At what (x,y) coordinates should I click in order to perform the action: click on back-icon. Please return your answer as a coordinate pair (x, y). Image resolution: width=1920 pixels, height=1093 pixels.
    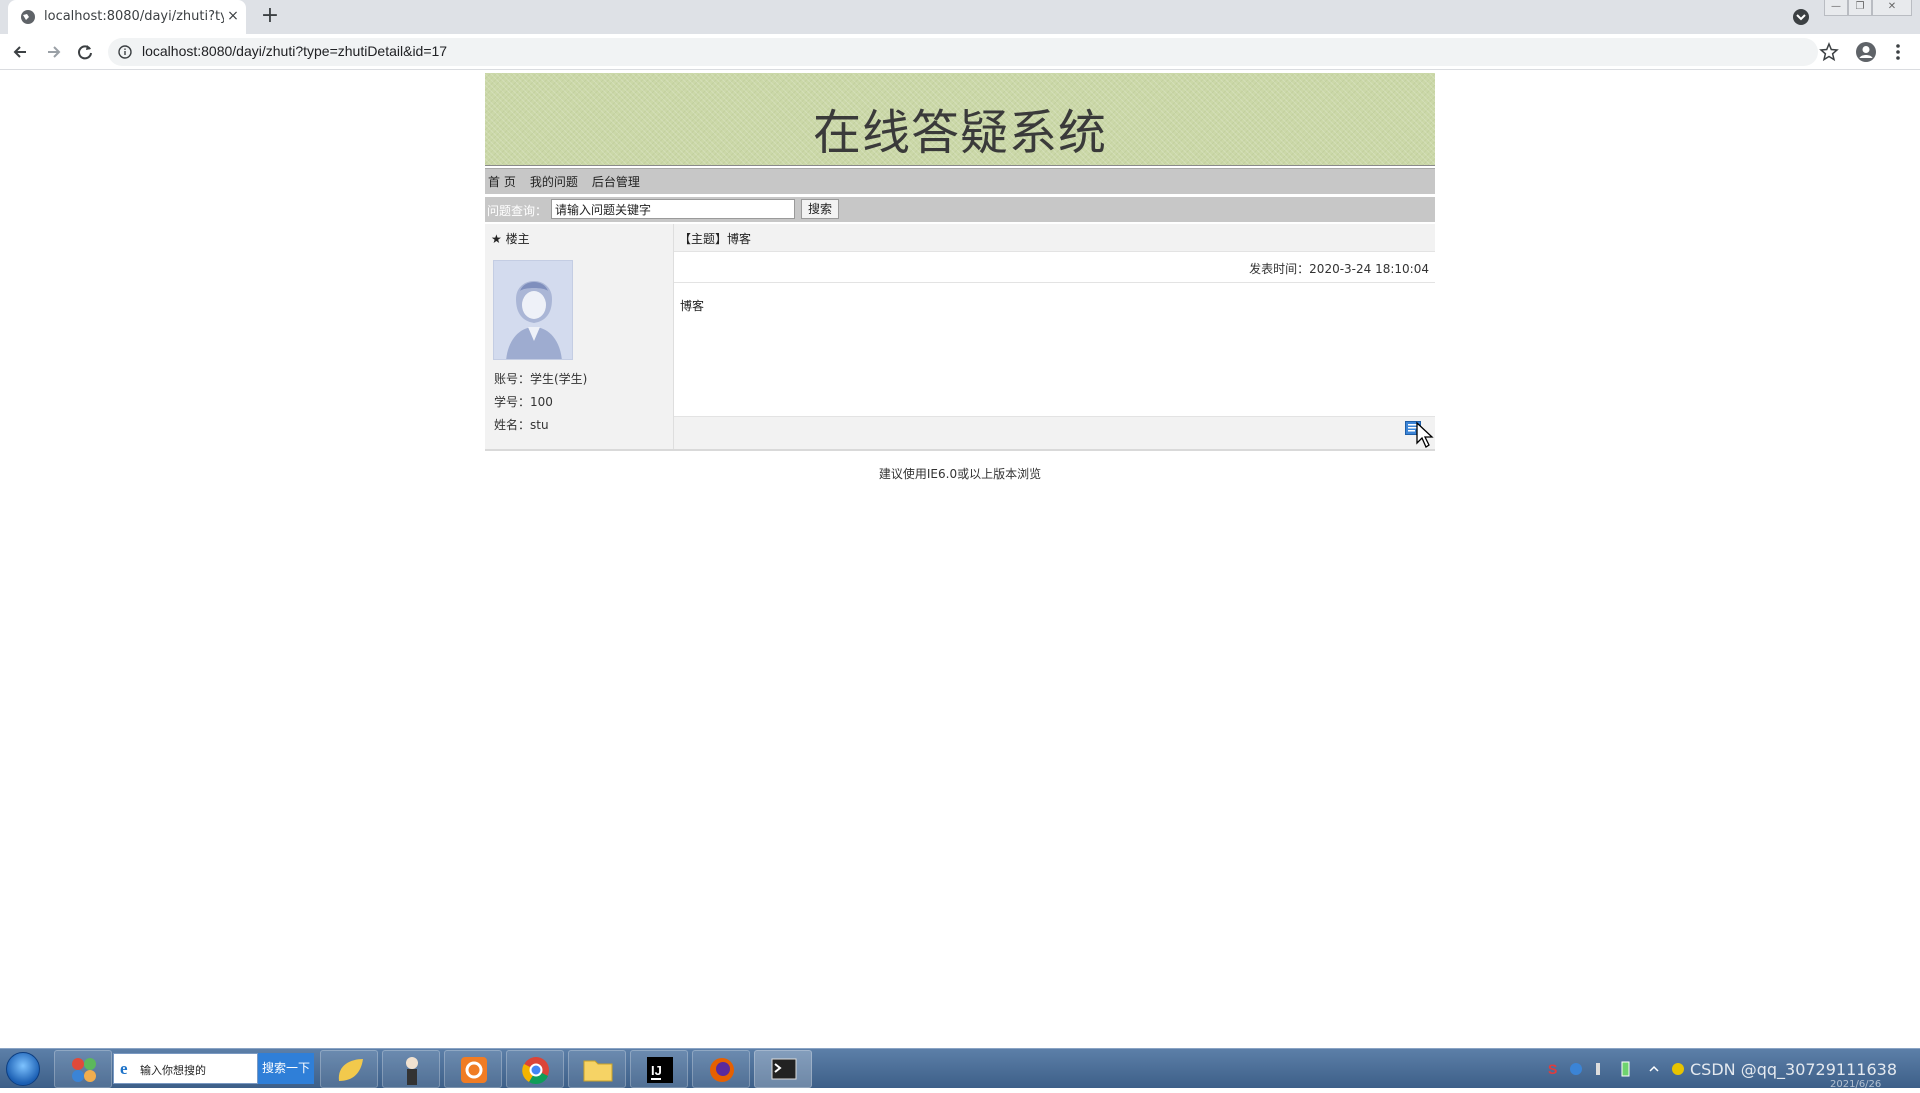
    Looking at the image, I should click on (21, 52).